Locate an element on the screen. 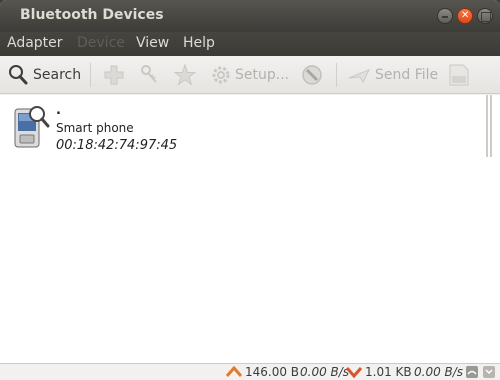 This screenshot has height=380, width=500. window-title: Bluetooth Devices is located at coordinates (92, 15).